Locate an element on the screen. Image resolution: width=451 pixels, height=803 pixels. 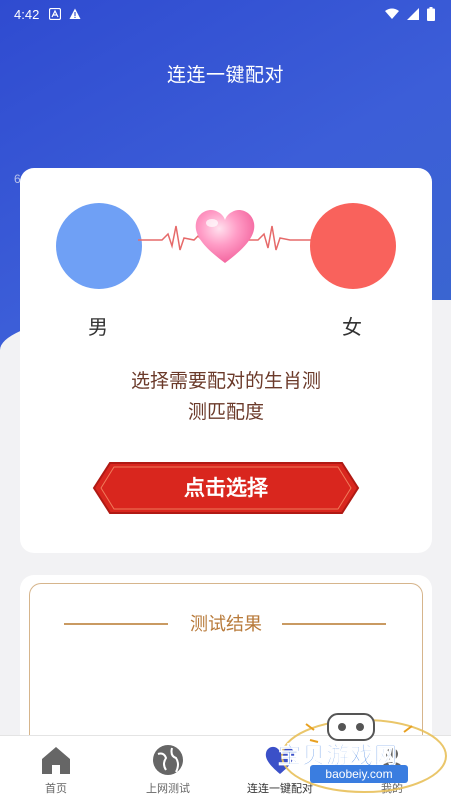
male-avatar is located at coordinates (99, 246).